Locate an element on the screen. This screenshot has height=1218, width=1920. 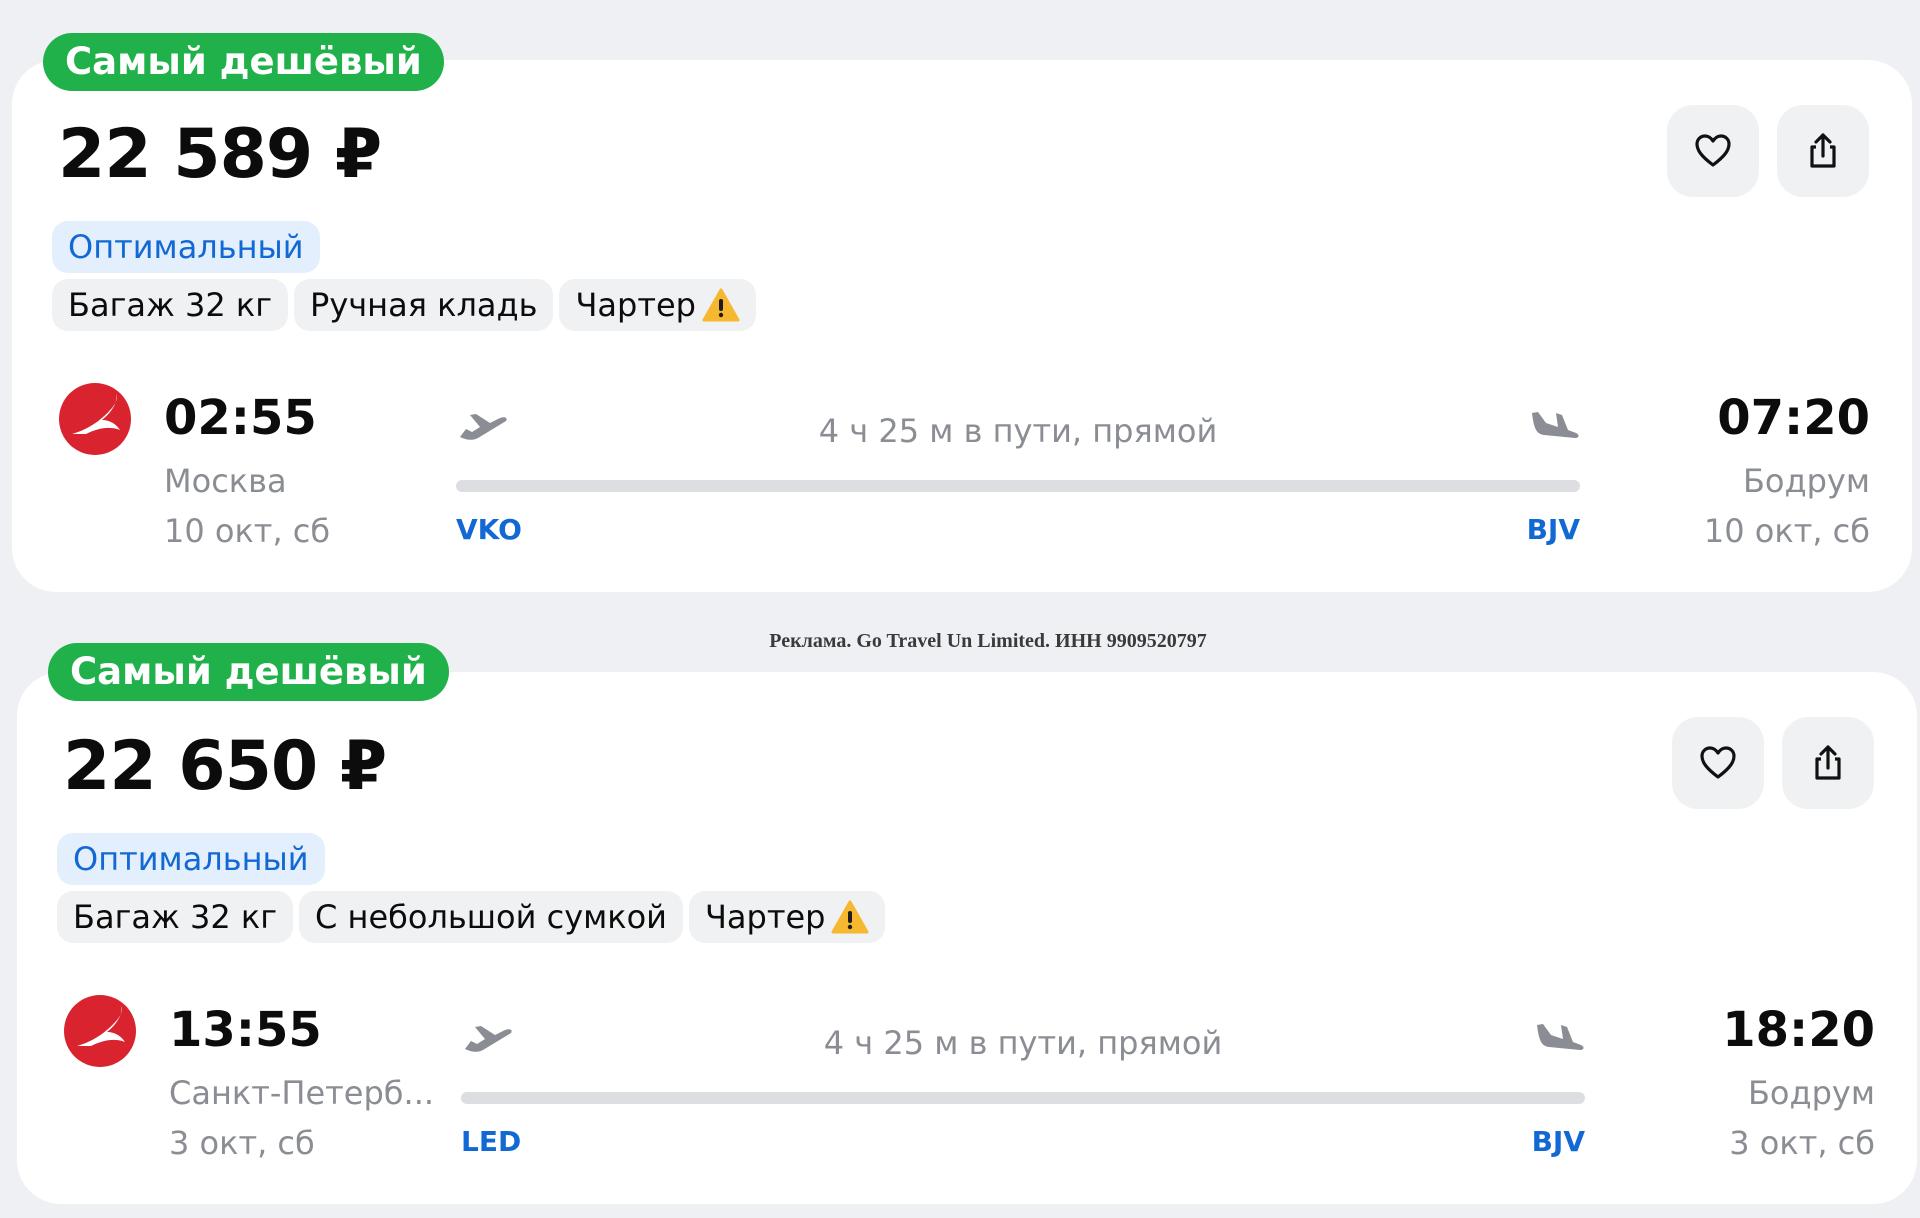
departure-airport-code: VKO is located at coordinates (489, 529).